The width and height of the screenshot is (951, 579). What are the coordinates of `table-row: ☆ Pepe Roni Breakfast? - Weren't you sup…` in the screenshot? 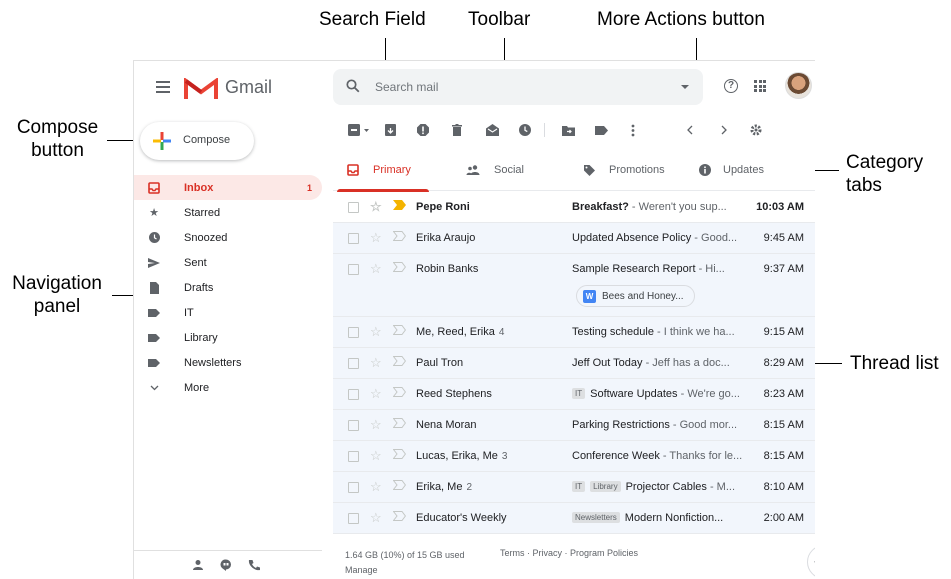 It's located at (574, 207).